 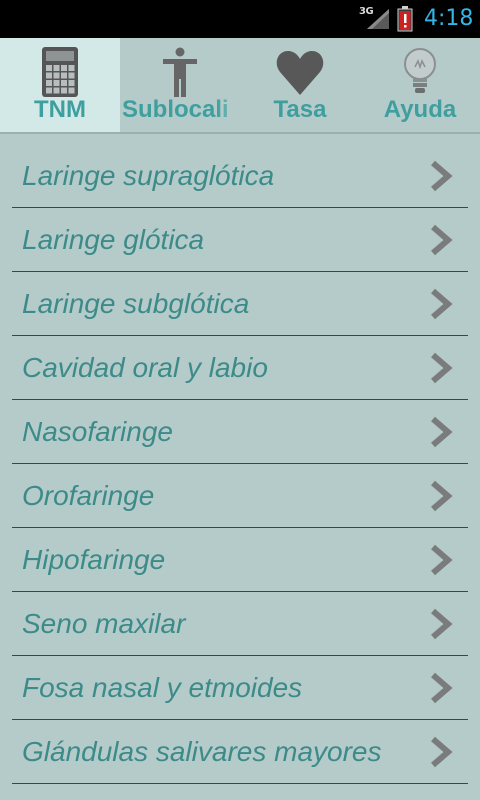 What do you see at coordinates (240, 19) in the screenshot?
I see `status-bar: 3G 4:18` at bounding box center [240, 19].